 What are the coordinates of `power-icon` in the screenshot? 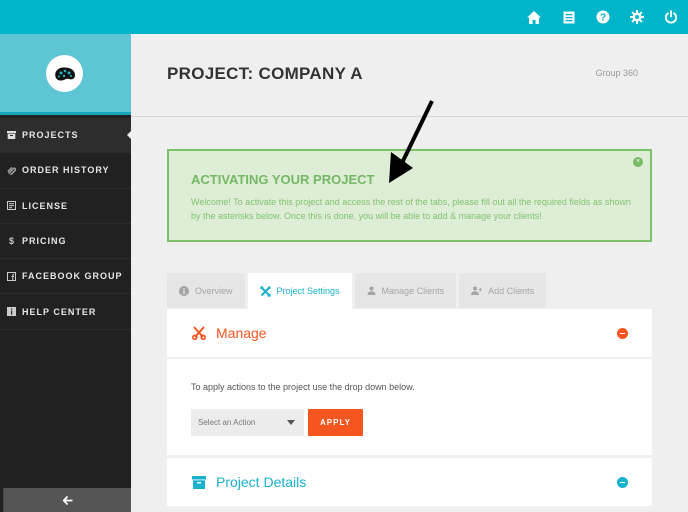 It's located at (671, 17).